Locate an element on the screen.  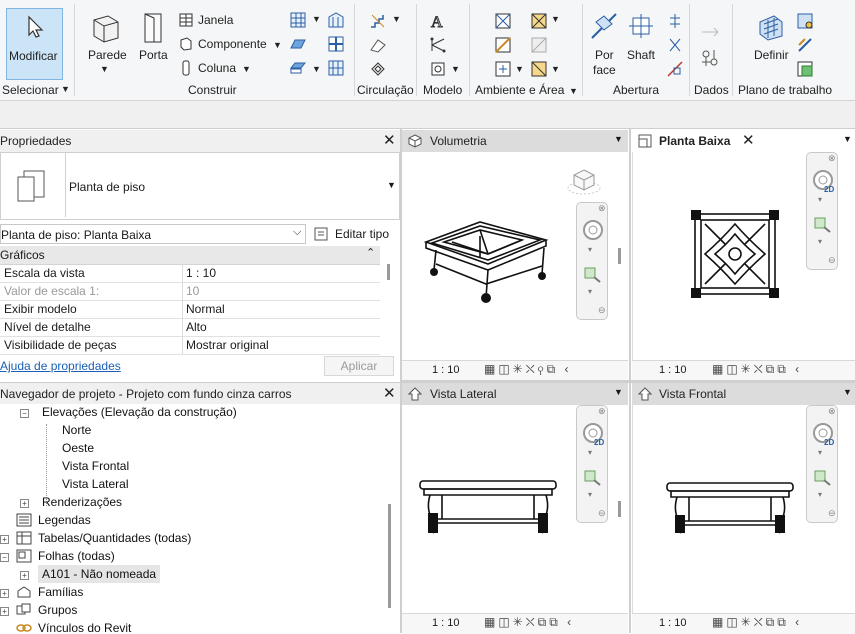
roof-icon is located at coordinates (336, 20).